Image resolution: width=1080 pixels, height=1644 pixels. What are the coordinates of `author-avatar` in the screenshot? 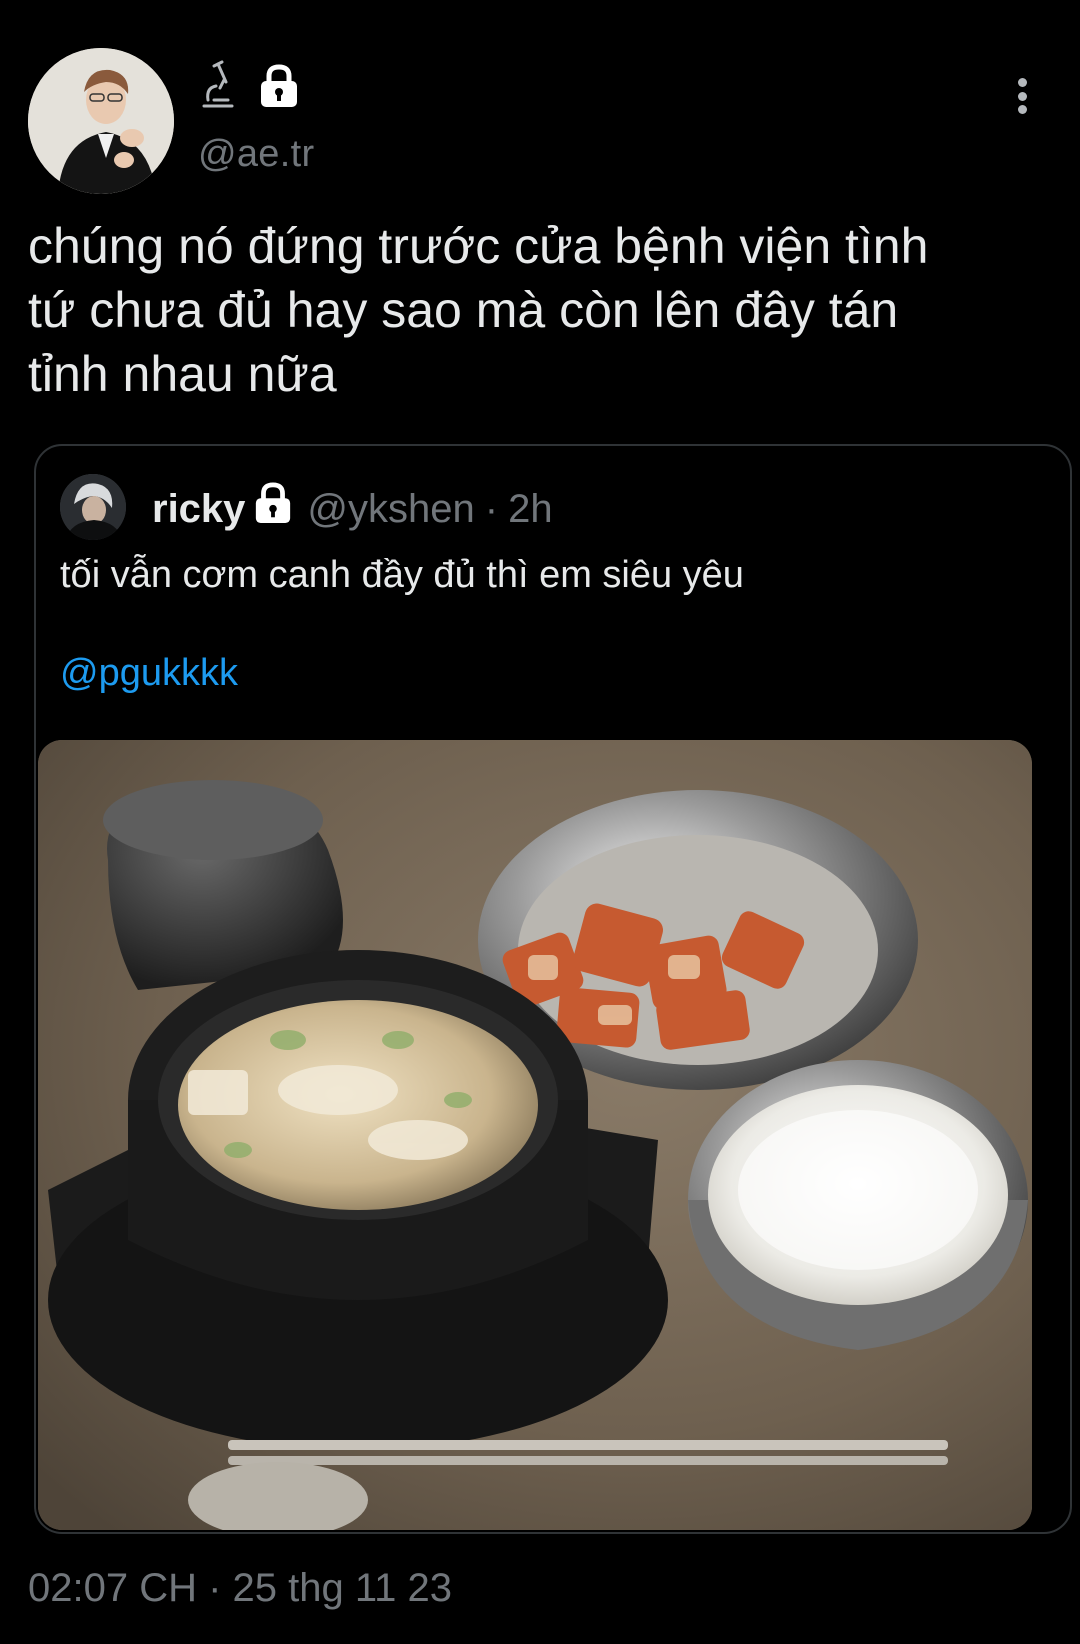 It's located at (101, 121).